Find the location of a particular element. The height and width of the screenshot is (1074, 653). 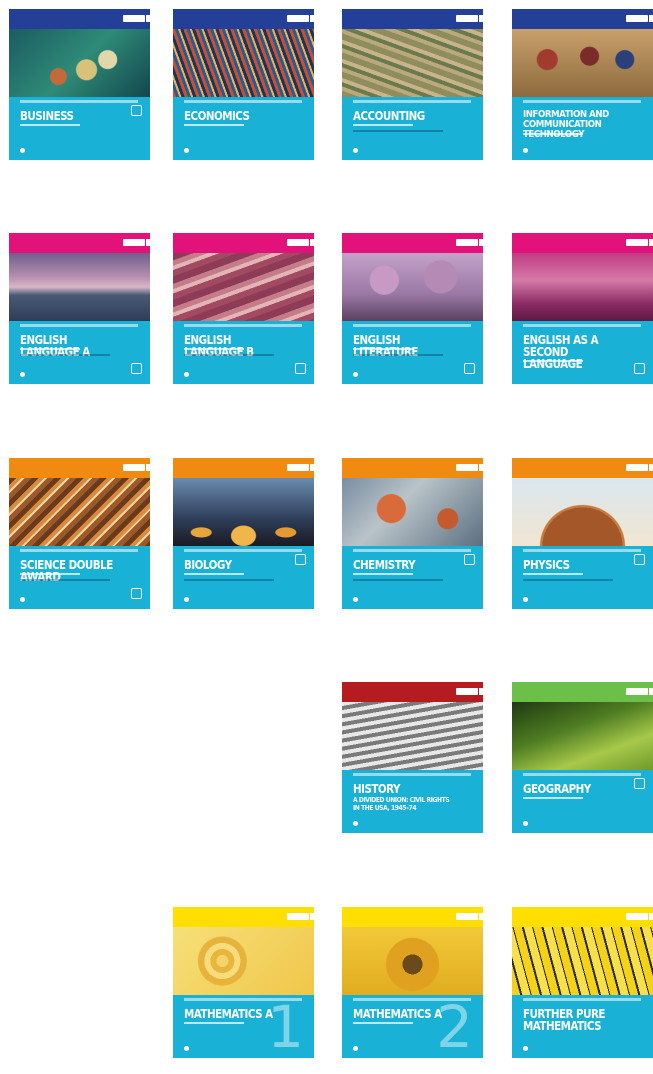

book-cover-chemistry: CHEMISTRY is located at coordinates (412, 533).